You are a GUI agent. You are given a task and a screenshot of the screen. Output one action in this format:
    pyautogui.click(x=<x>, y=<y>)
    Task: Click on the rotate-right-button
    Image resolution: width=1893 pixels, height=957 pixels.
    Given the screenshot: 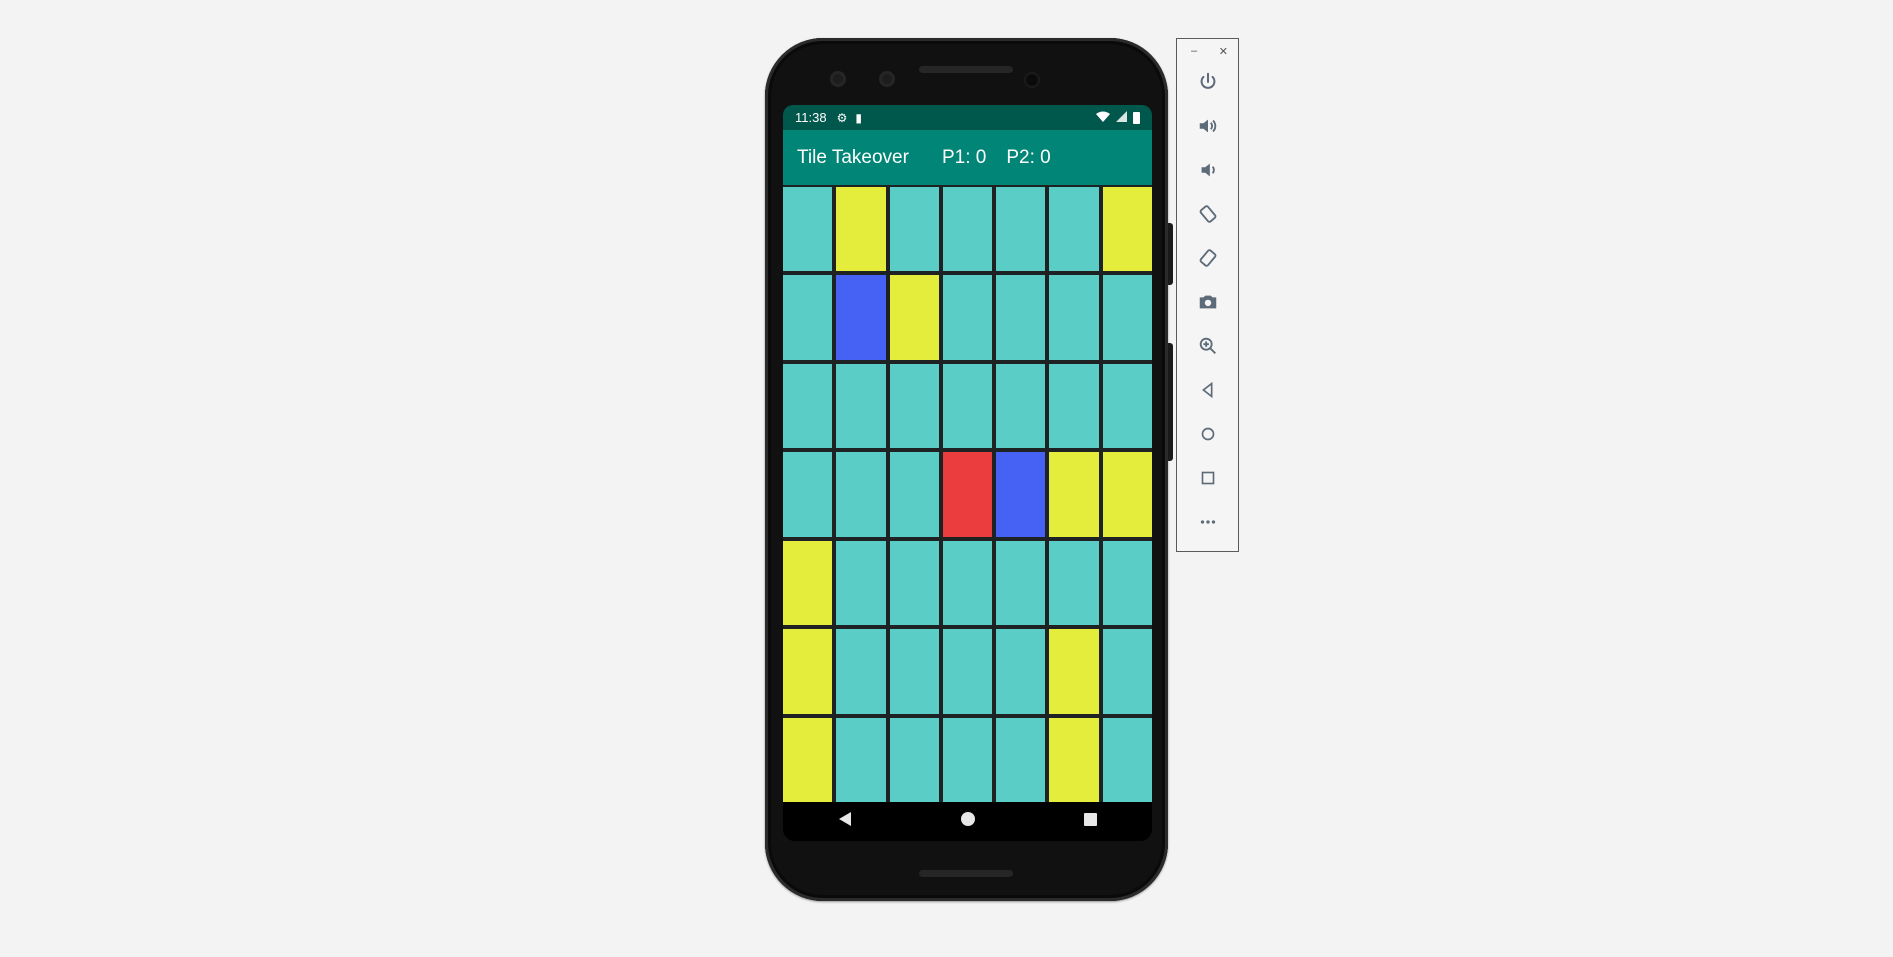 What is the action you would take?
    pyautogui.click(x=1208, y=258)
    